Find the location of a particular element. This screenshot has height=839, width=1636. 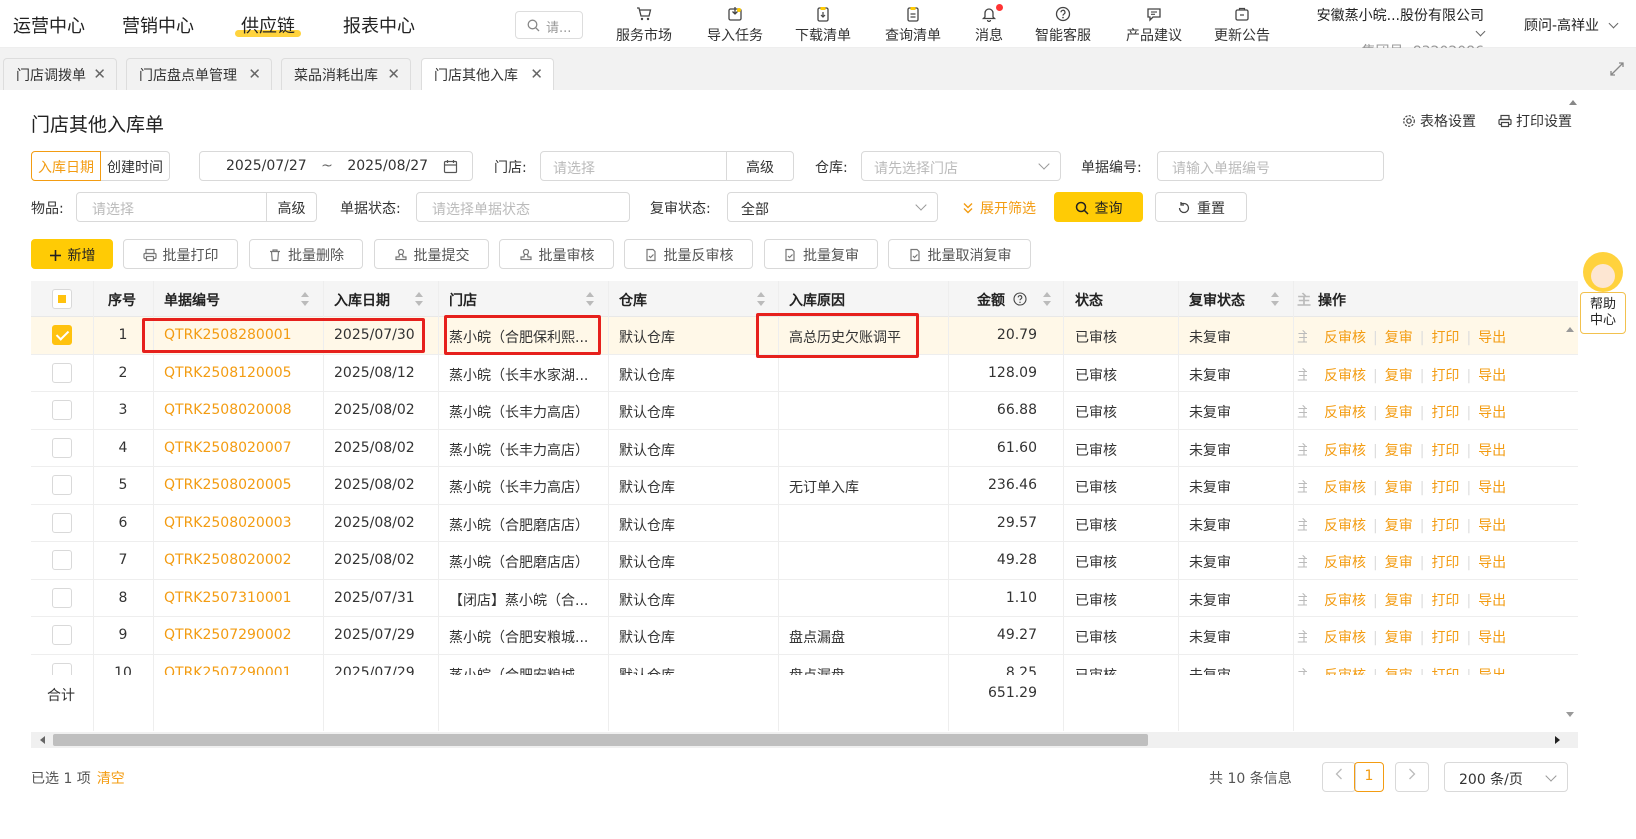

col-warehouse: 仓库 is located at coordinates (633, 299).